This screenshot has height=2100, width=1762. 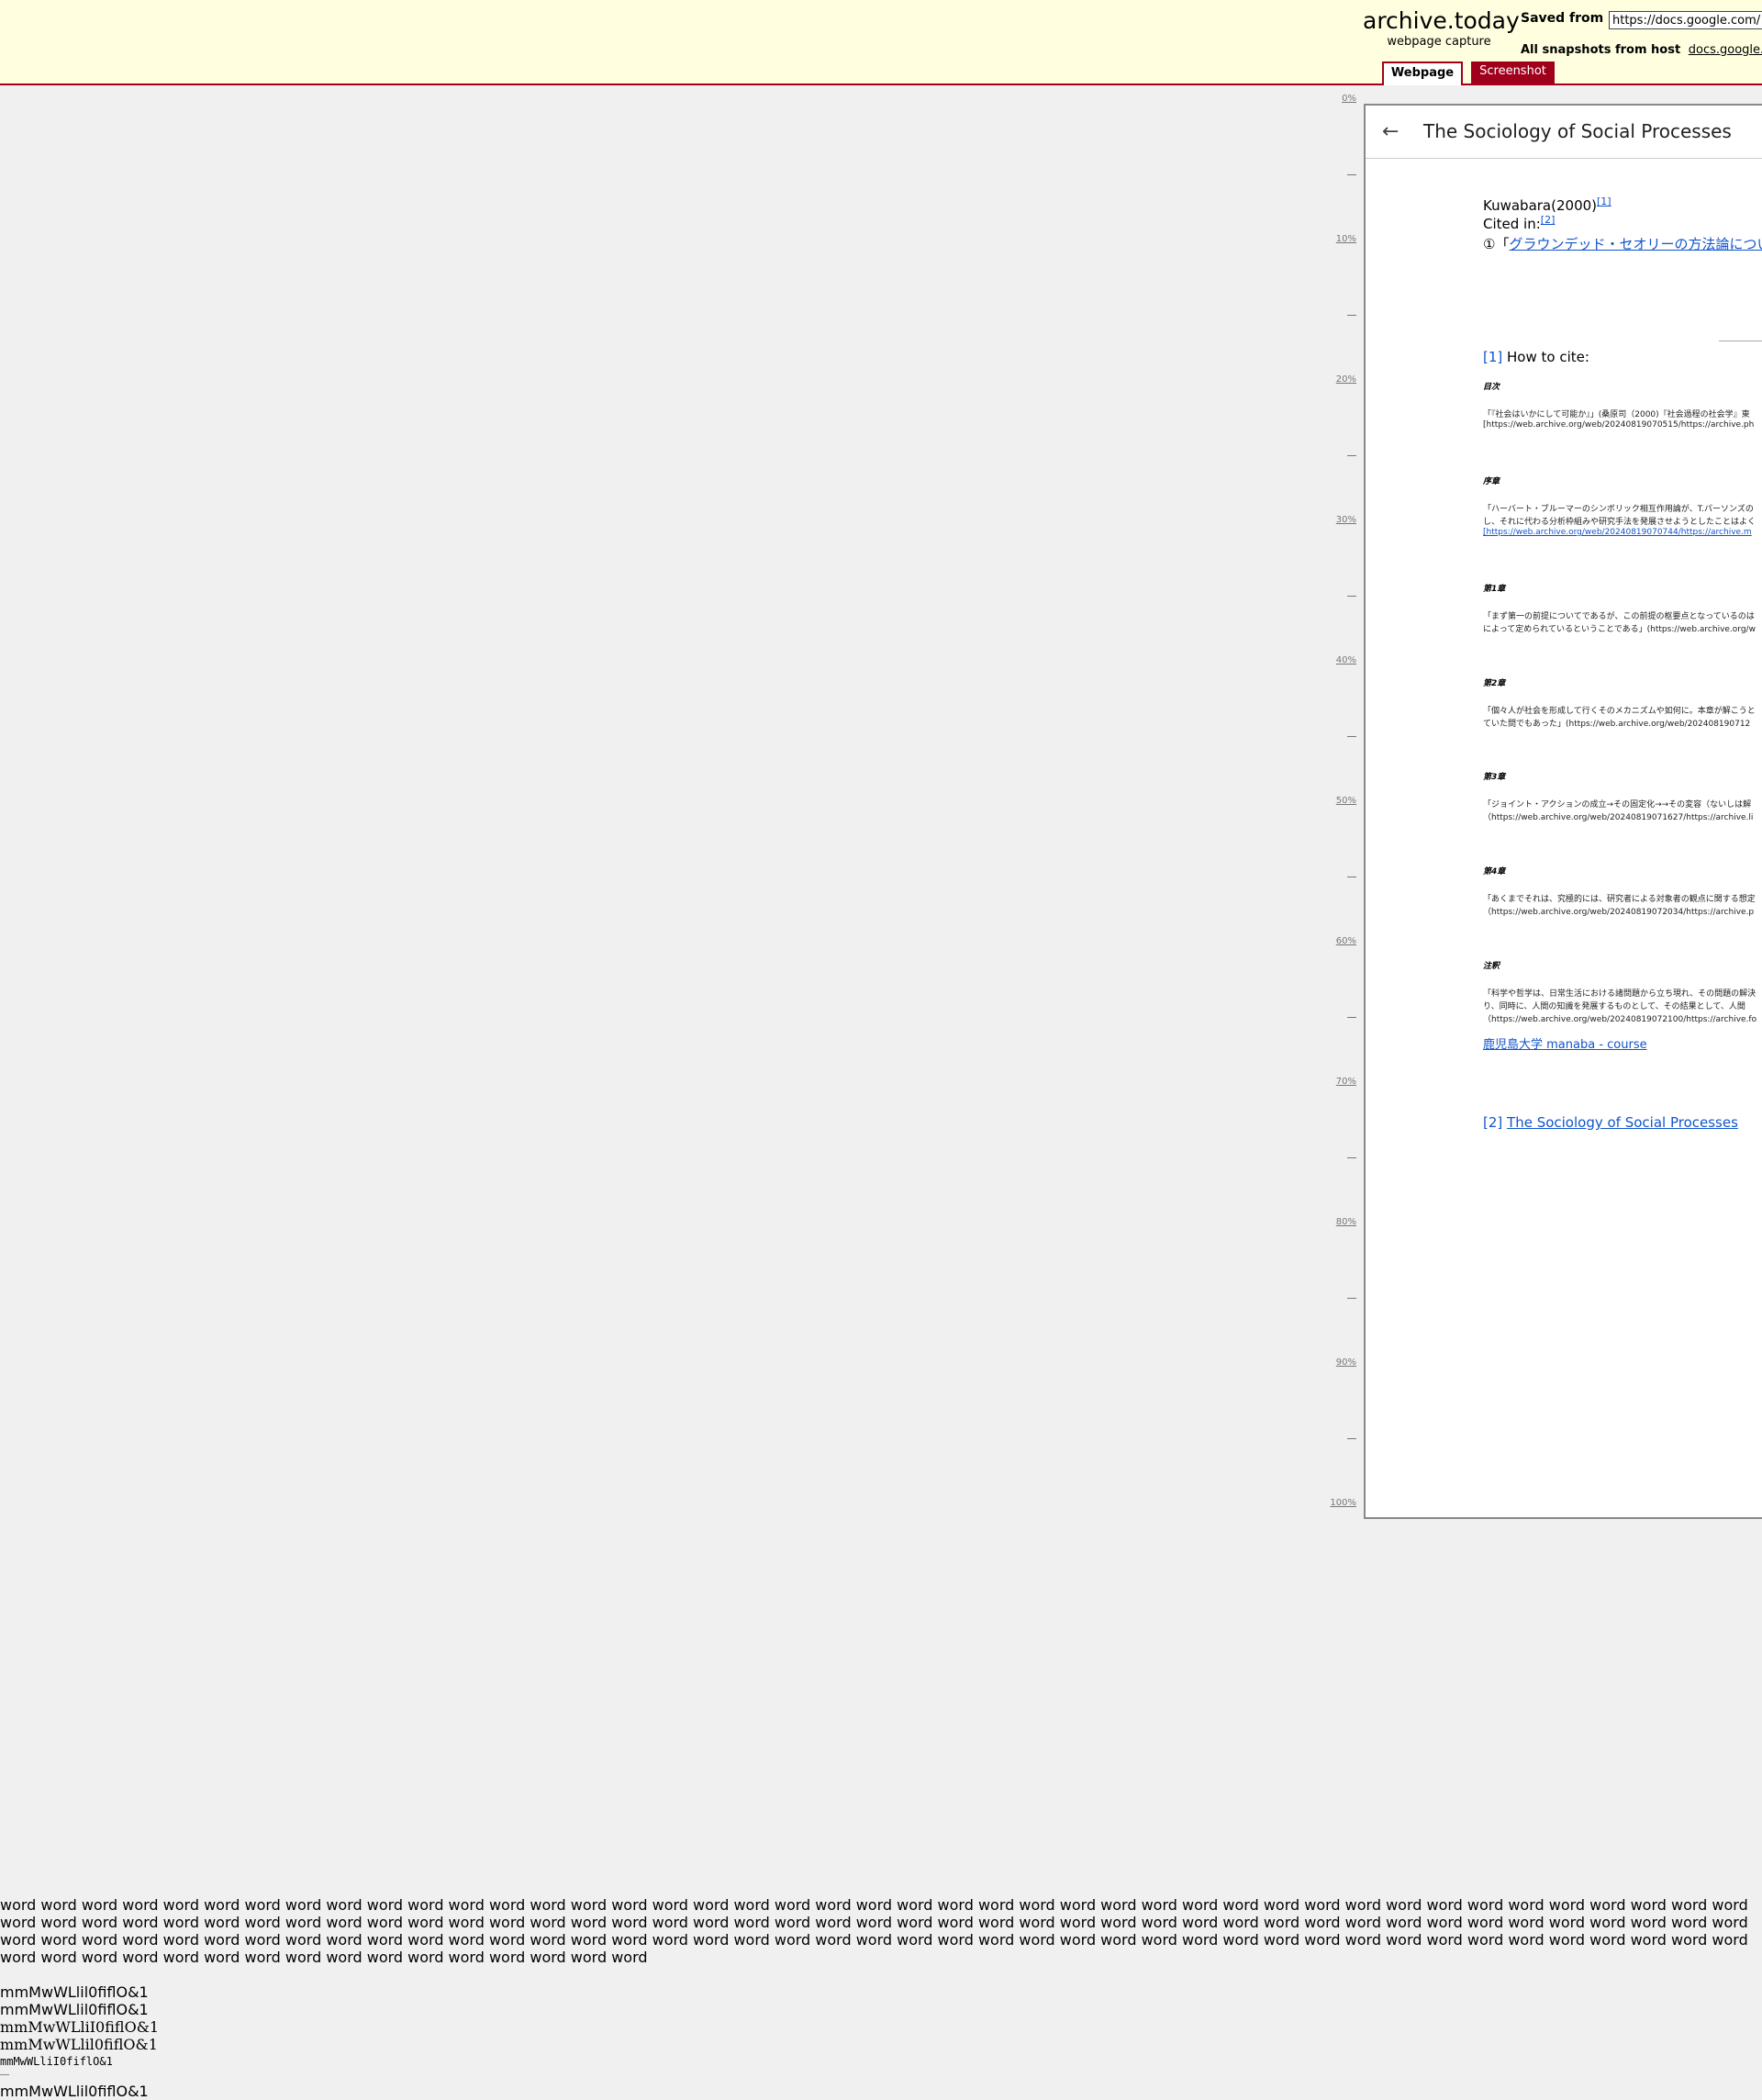 I want to click on saved-from-label: Saved from, so click(x=1562, y=18).